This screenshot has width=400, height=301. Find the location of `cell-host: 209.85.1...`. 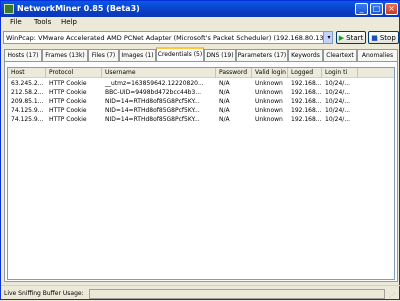

cell-host: 209.85.1... is located at coordinates (27, 101).